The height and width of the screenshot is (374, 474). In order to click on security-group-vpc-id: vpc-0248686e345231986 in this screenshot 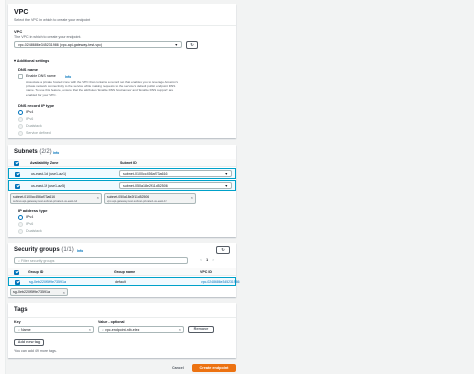, I will do `click(220, 282)`.